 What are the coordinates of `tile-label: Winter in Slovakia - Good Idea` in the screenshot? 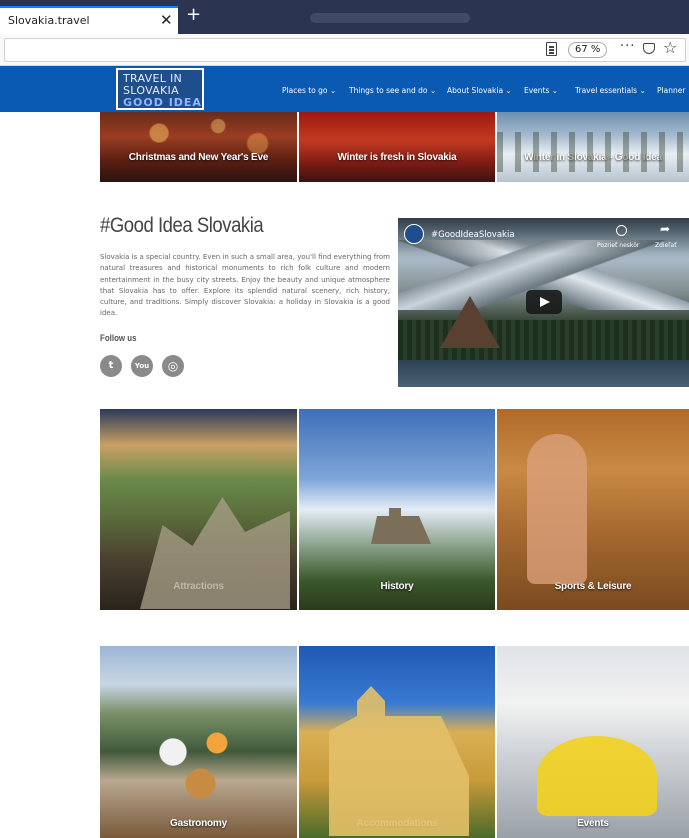 It's located at (593, 157).